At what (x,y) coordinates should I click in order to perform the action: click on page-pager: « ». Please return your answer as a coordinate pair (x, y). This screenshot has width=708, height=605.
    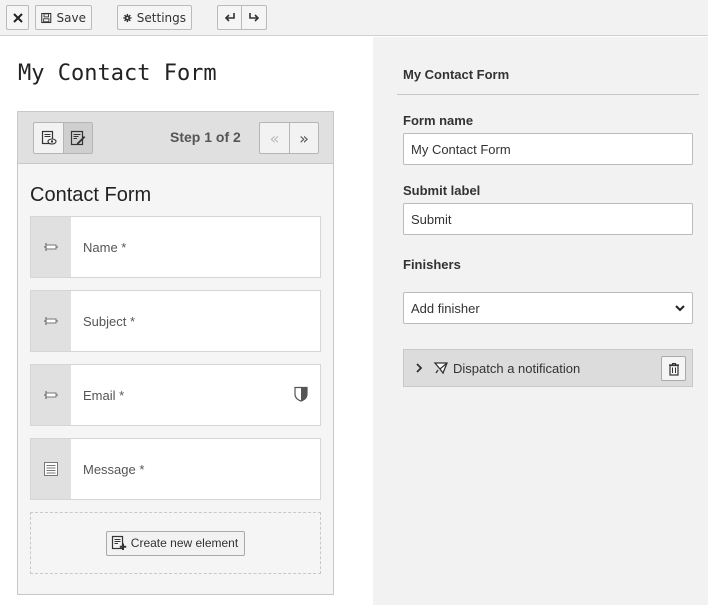
    Looking at the image, I should click on (289, 138).